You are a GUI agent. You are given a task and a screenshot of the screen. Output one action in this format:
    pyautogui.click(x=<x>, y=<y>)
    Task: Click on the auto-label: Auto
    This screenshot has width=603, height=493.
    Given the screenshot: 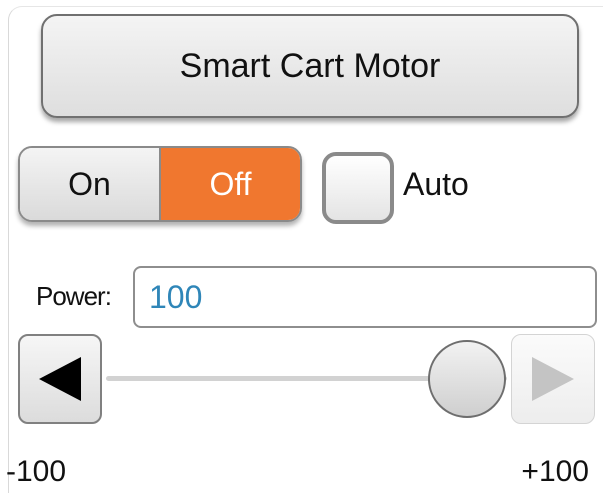 What is the action you would take?
    pyautogui.click(x=436, y=184)
    